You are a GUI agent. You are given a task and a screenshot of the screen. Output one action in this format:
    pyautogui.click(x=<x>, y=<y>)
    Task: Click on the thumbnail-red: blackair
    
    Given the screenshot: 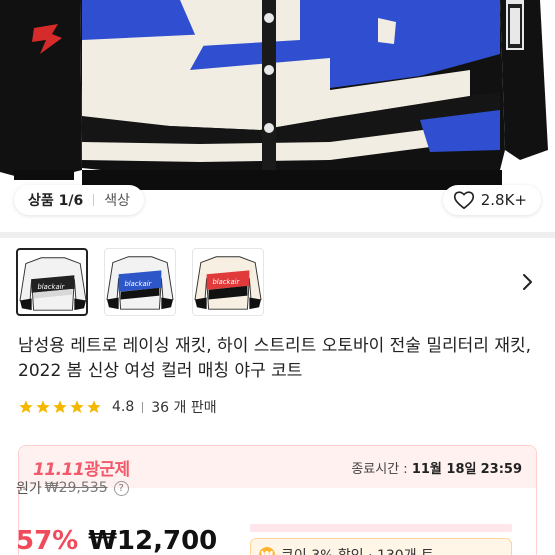 What is the action you would take?
    pyautogui.click(x=228, y=282)
    